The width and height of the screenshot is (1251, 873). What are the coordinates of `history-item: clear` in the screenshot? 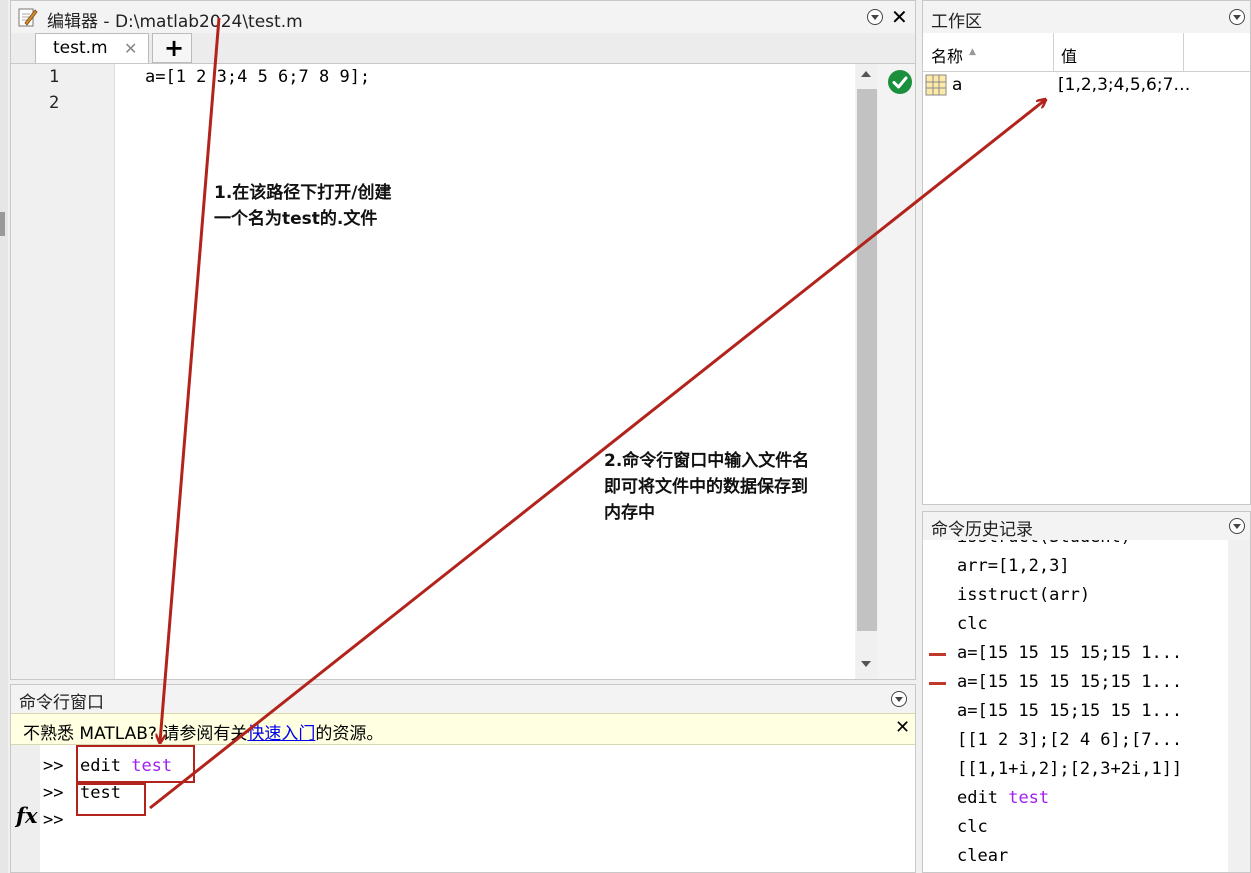 It's located at (982, 856).